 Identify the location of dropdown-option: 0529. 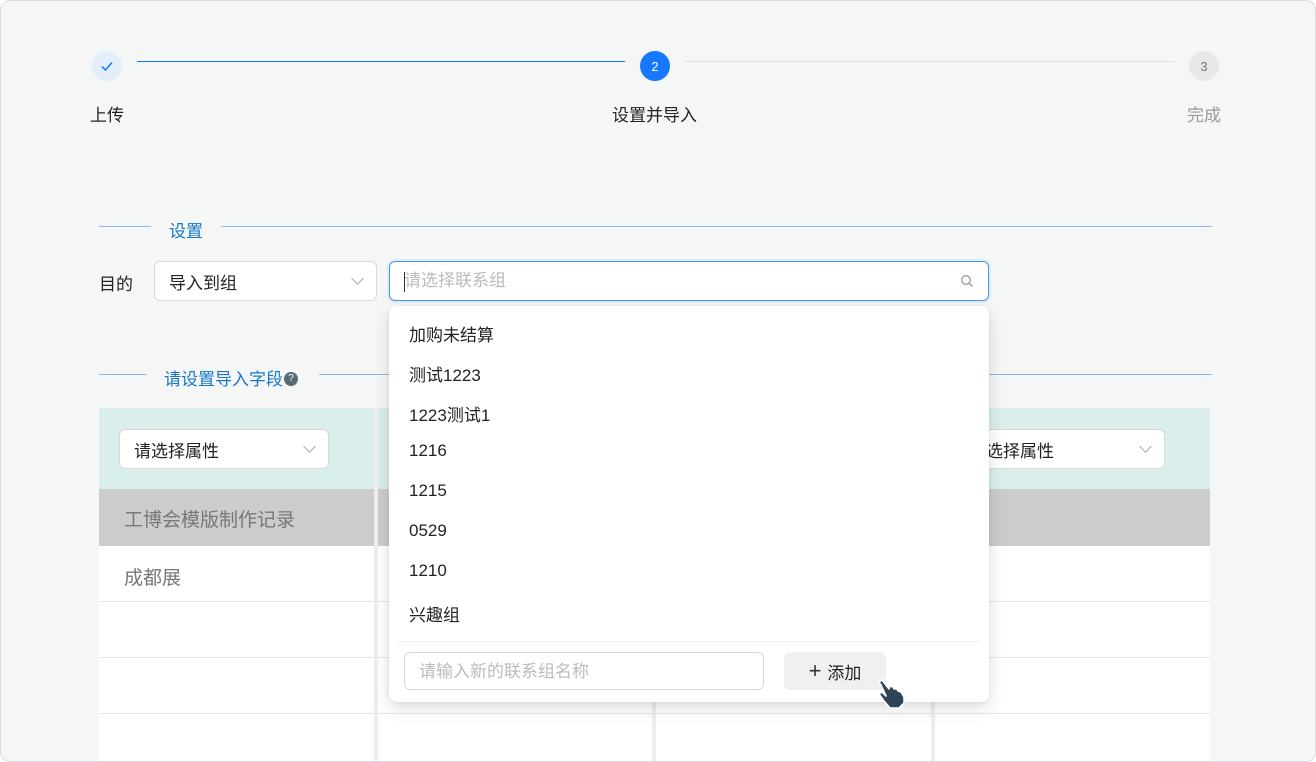
(428, 531).